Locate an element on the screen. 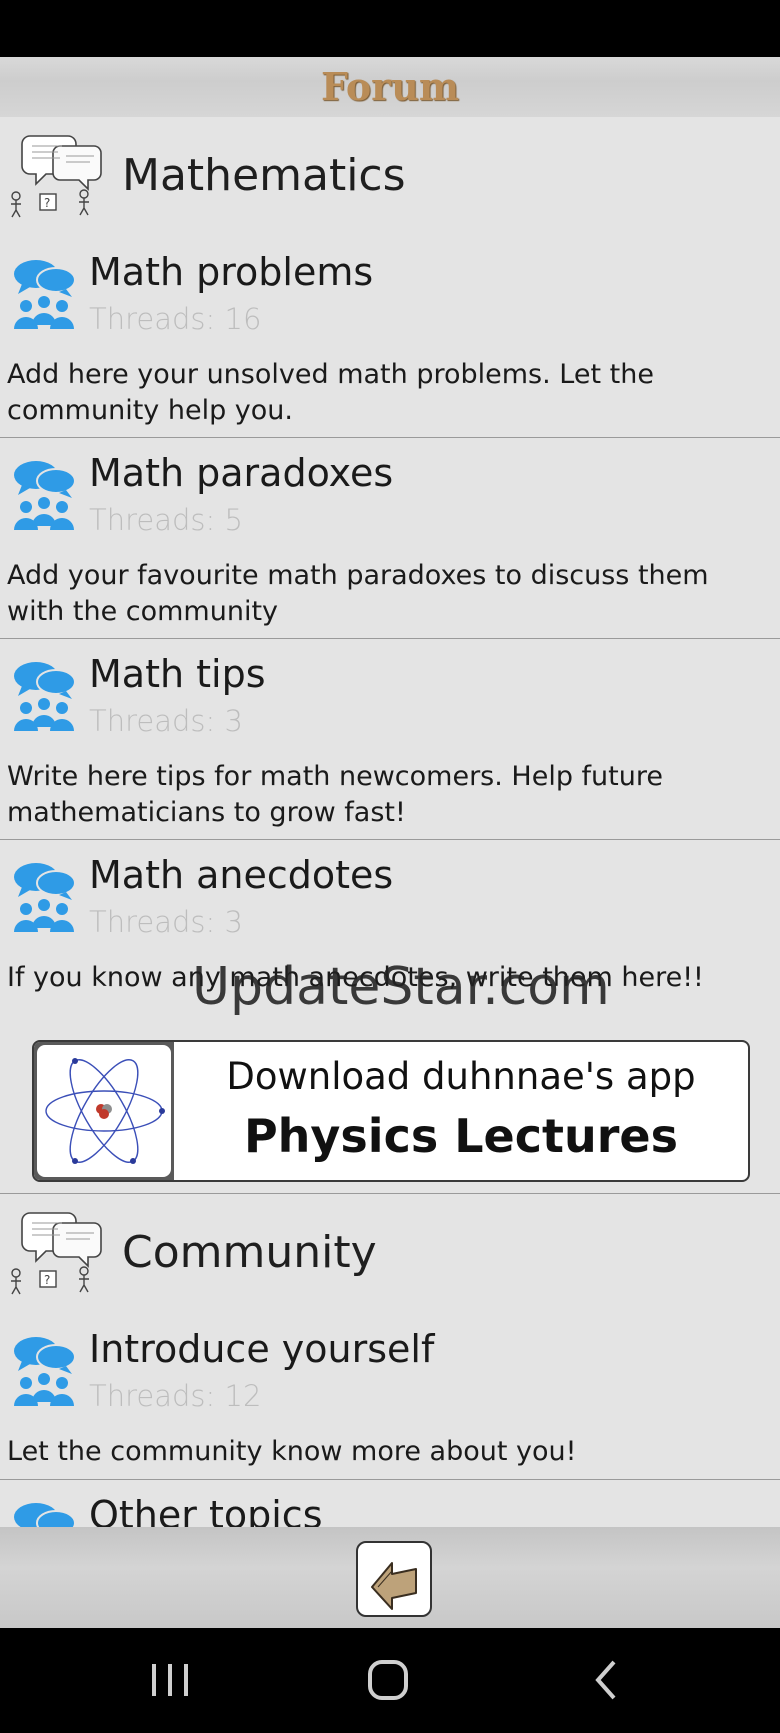 The height and width of the screenshot is (1733, 780). topic-title: Other topics is located at coordinates (206, 1510).